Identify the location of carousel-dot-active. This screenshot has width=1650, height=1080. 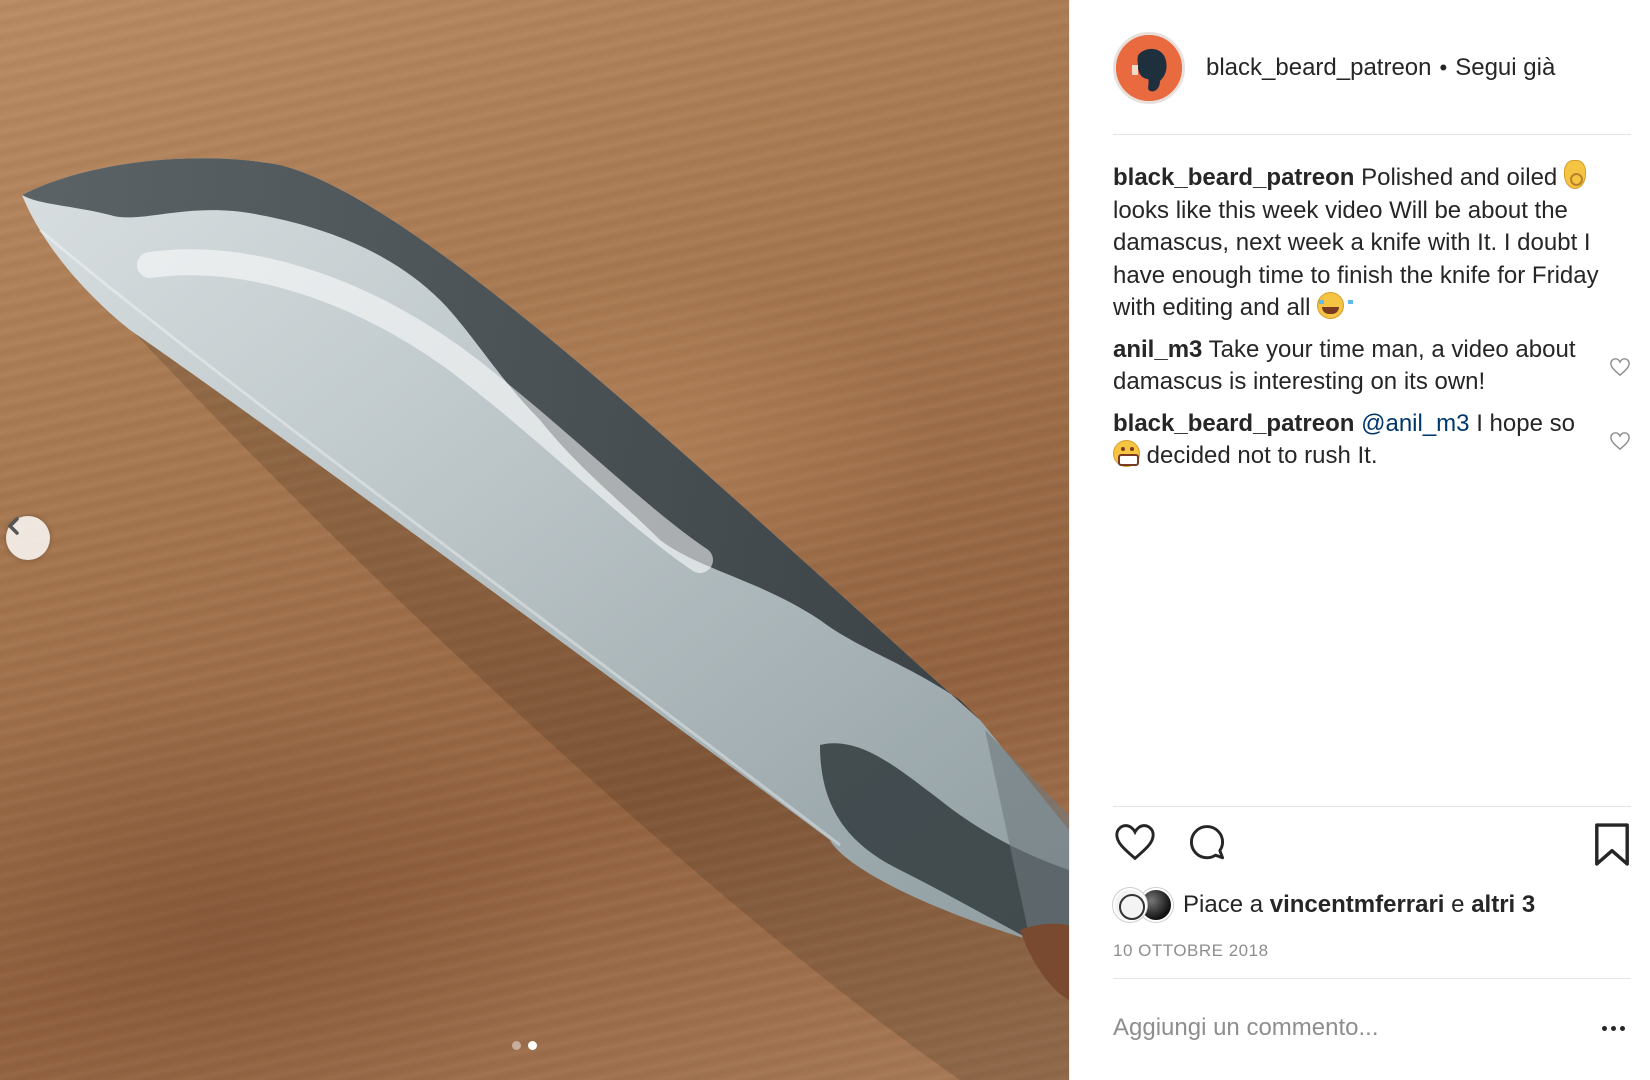
(532, 1045).